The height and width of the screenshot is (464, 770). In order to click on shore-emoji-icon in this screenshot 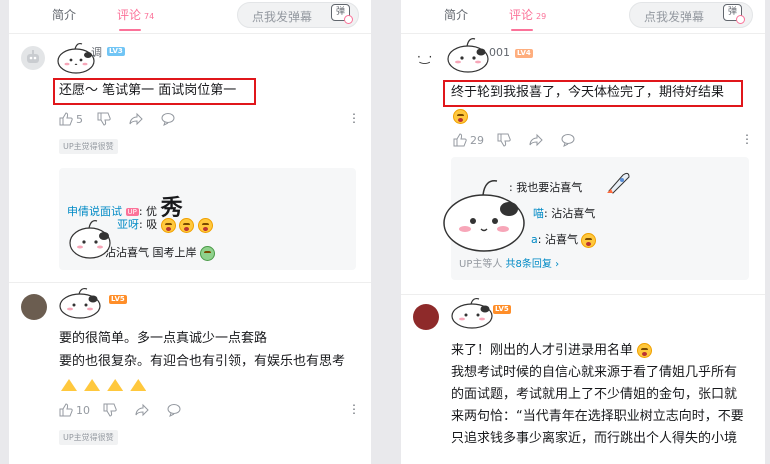, I will do `click(207, 253)`.